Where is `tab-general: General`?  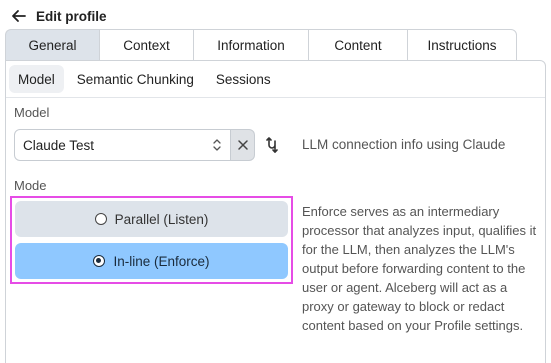
tab-general: General is located at coordinates (52, 45).